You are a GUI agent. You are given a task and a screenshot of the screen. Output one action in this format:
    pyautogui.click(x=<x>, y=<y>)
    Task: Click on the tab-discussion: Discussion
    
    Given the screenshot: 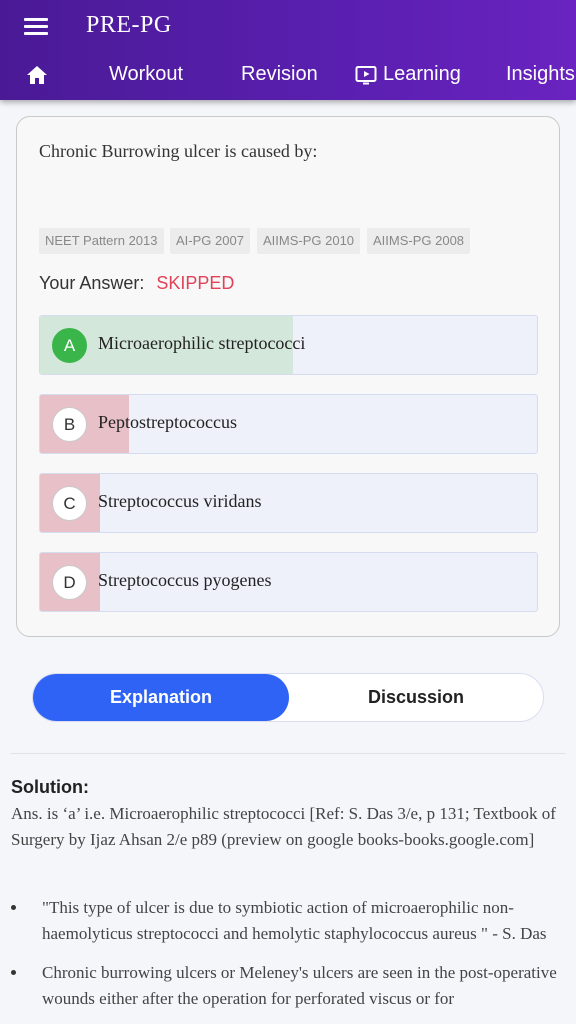 What is the action you would take?
    pyautogui.click(x=416, y=697)
    